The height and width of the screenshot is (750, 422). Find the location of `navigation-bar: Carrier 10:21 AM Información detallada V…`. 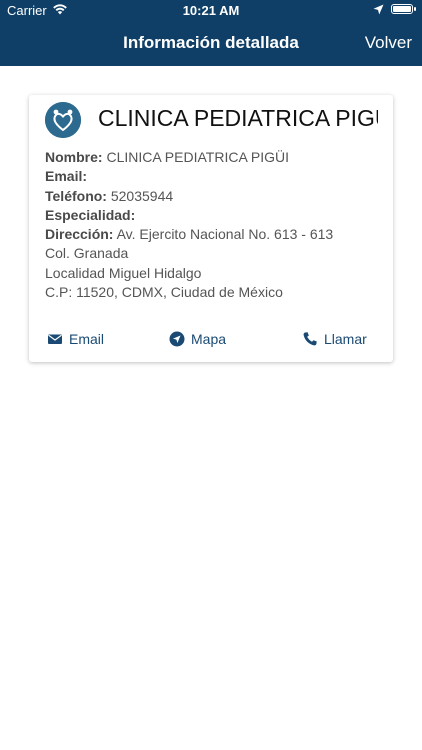

navigation-bar: Carrier 10:21 AM Información detallada V… is located at coordinates (211, 33).